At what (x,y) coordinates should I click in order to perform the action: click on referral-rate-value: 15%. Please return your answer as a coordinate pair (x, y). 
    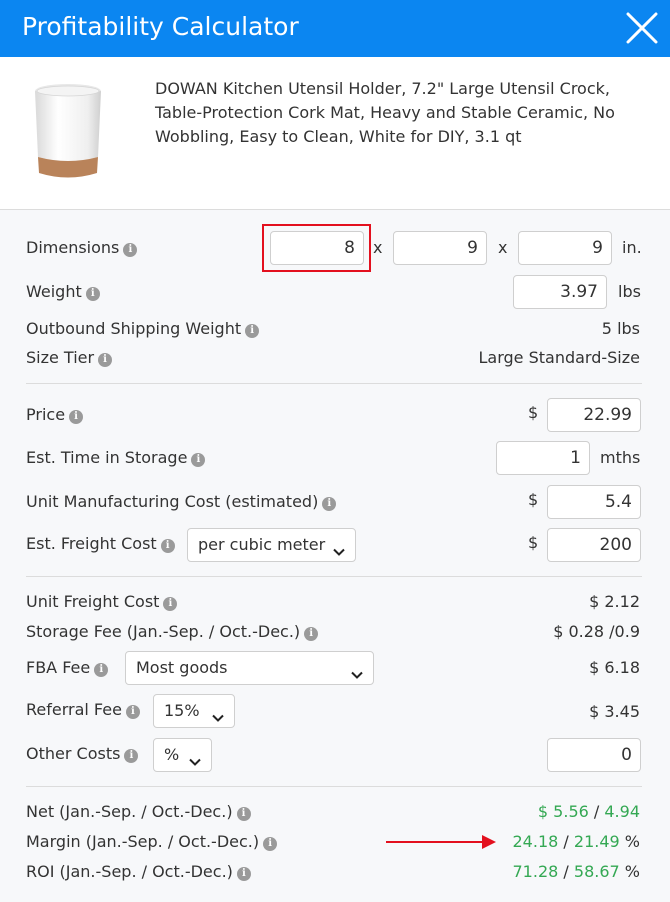
    Looking at the image, I should click on (182, 710).